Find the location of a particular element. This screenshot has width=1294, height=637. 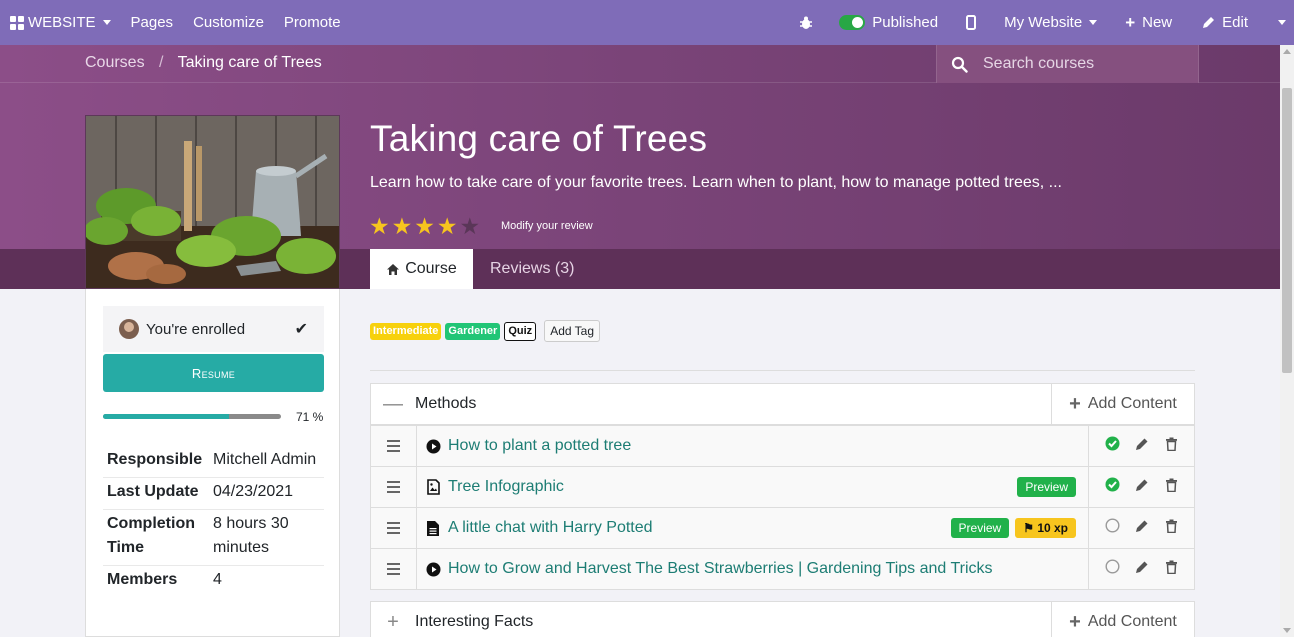

section-header: + Interesting Facts + Add Content is located at coordinates (782, 619).